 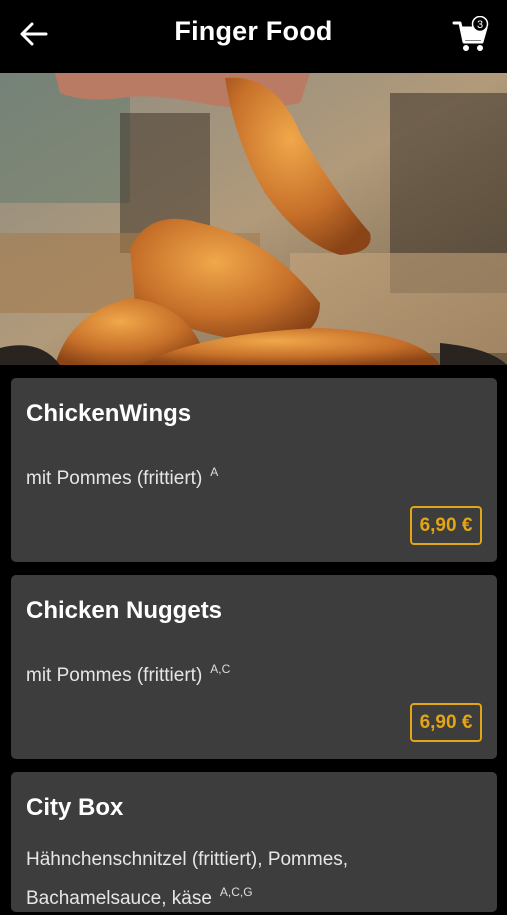 What do you see at coordinates (236, 892) in the screenshot?
I see `allergen-codes: A,C,G` at bounding box center [236, 892].